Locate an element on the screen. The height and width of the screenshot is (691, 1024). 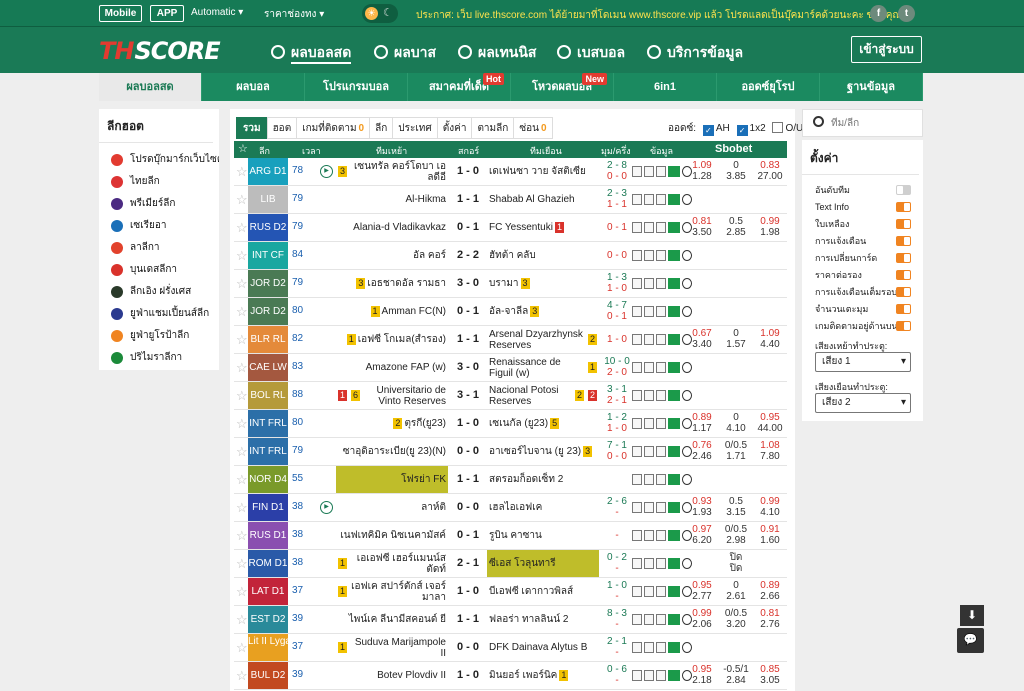
odds-col: 0 4.10 is located at coordinates (736, 423).